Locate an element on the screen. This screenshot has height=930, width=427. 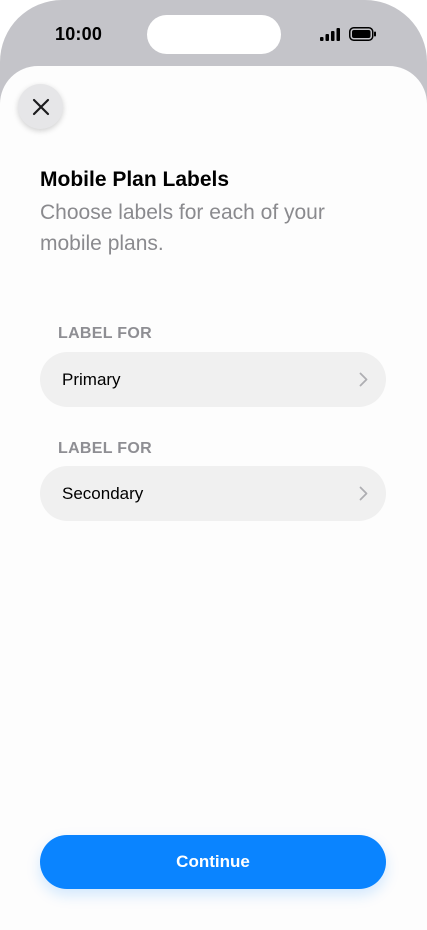
close-icon is located at coordinates (40, 106).